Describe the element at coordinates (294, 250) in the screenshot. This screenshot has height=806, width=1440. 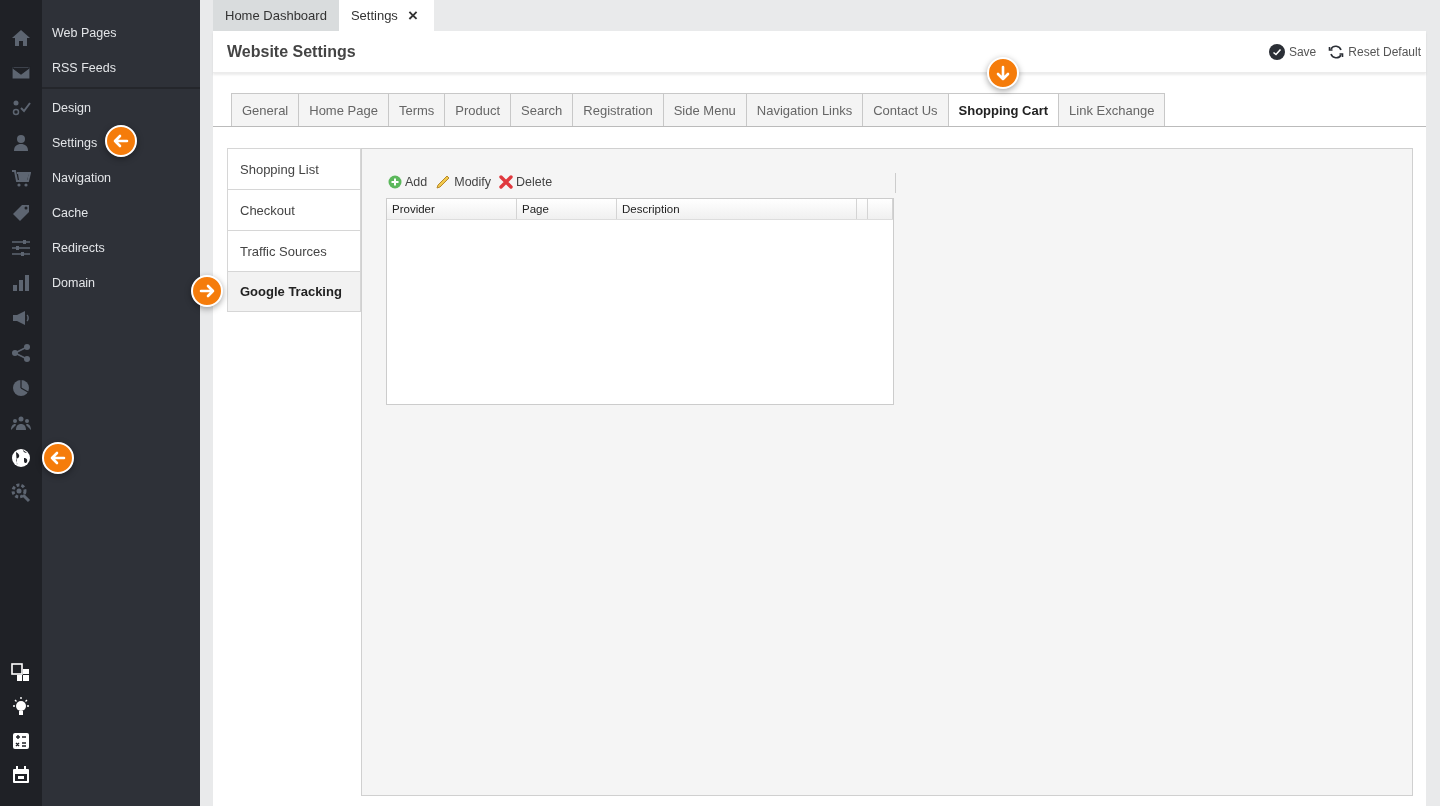
I see `subsection-tab: Traffic Sources` at that location.